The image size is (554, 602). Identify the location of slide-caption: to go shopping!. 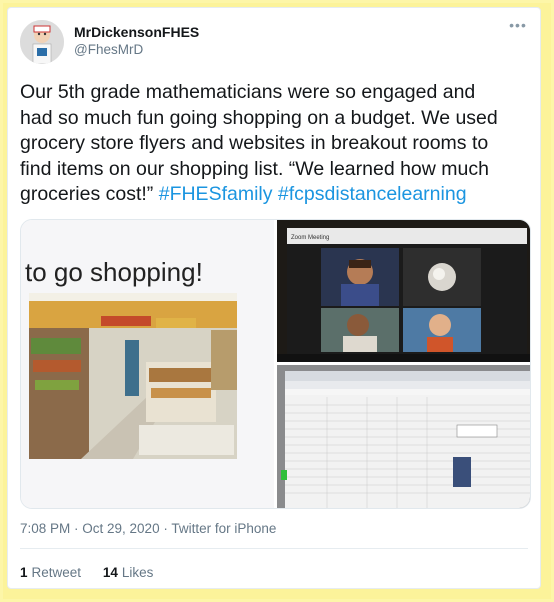
(114, 272).